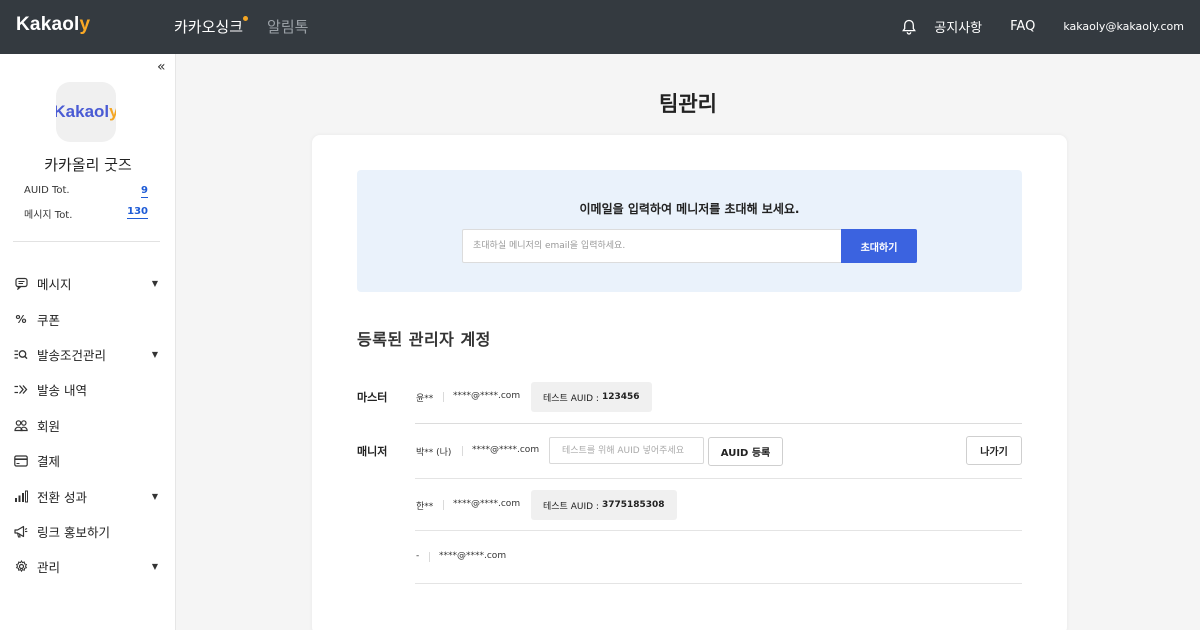 This screenshot has height=630, width=1200. Describe the element at coordinates (89, 318) in the screenshot. I see `sidebar-item-coupon: % 쿠폰` at that location.